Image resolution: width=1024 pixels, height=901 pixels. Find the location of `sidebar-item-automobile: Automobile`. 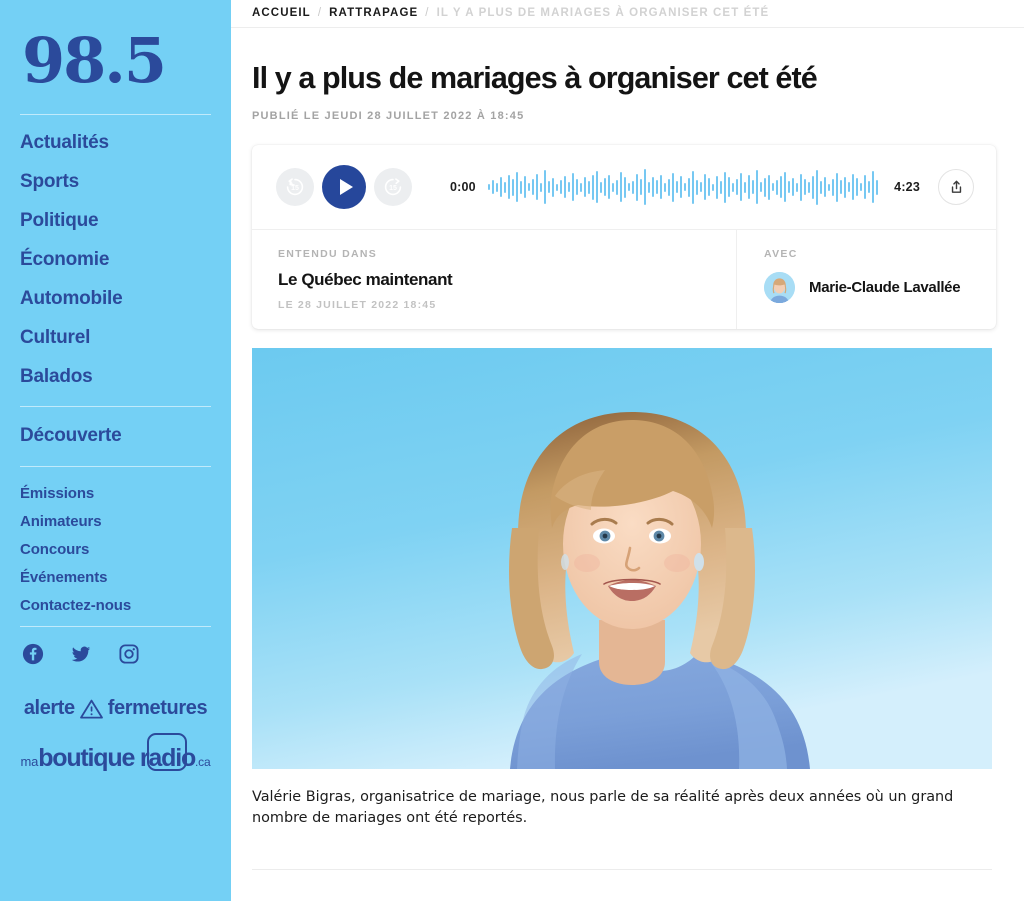

sidebar-item-automobile: Automobile is located at coordinates (115, 298).